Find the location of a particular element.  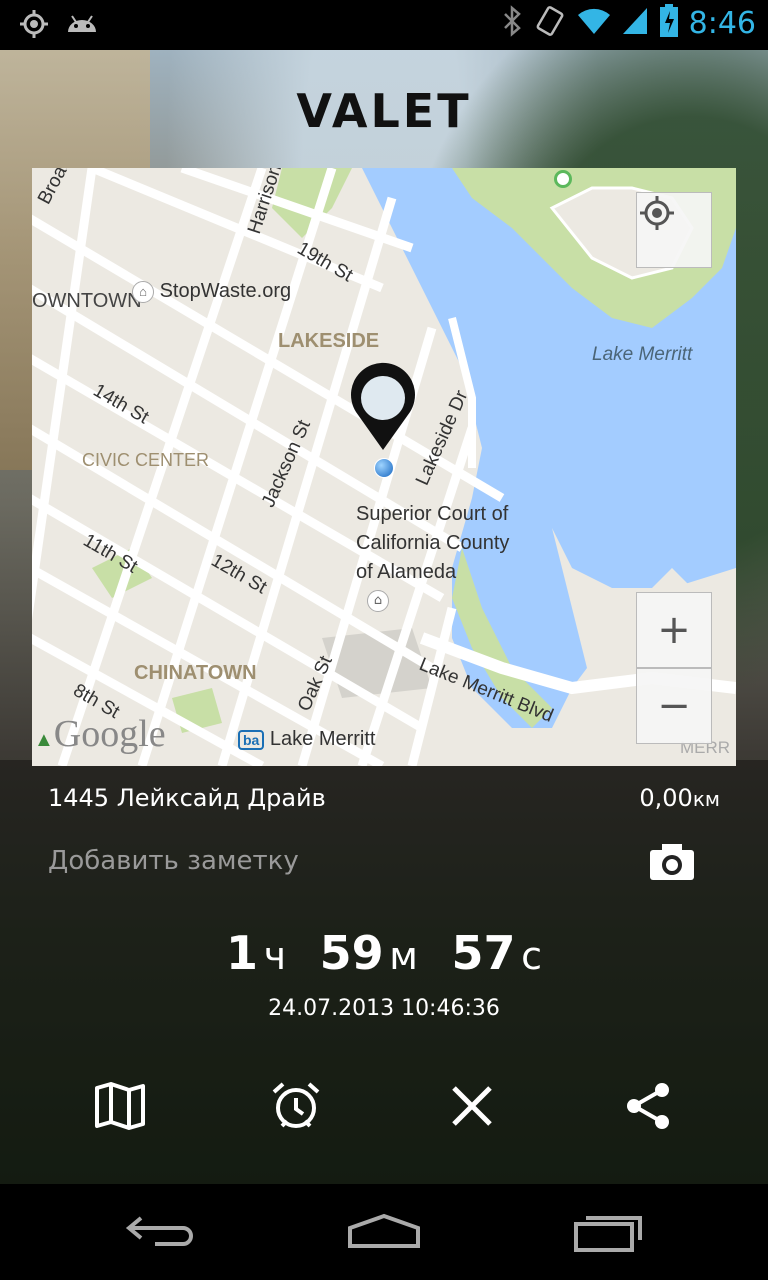

clock: 8:46 is located at coordinates (722, 23).